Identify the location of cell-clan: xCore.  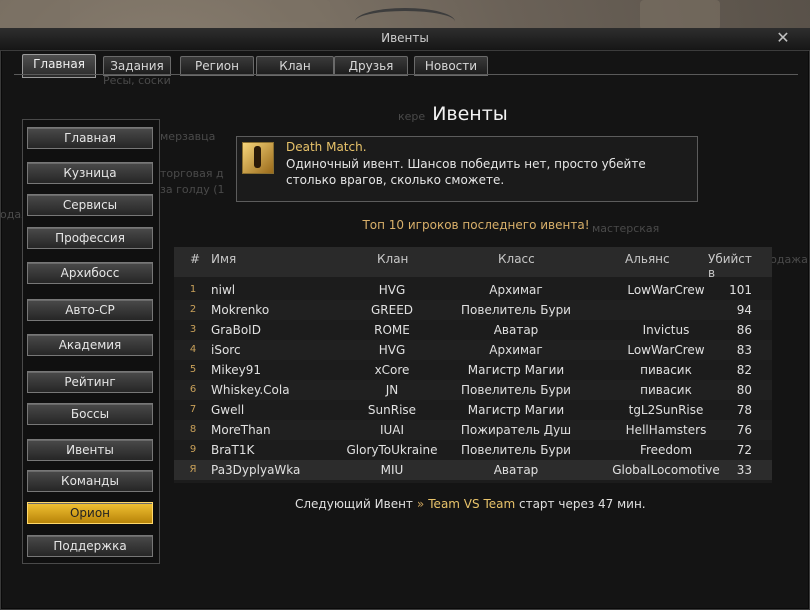
(392, 370).